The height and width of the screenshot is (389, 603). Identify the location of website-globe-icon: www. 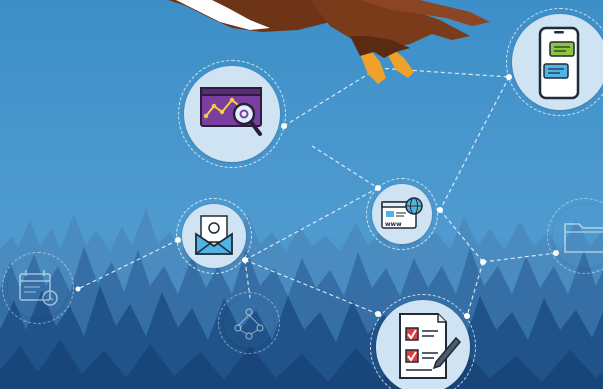
(402, 213).